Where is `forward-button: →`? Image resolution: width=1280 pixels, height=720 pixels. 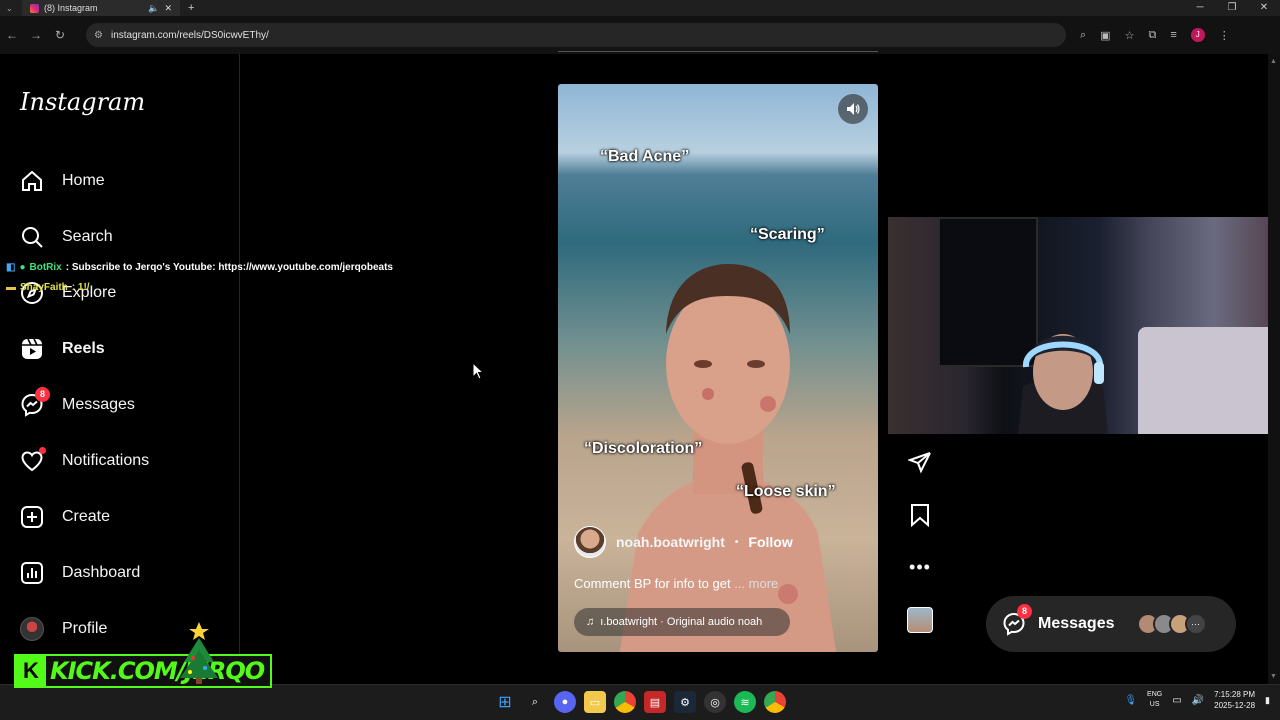 forward-button: → is located at coordinates (36, 35).